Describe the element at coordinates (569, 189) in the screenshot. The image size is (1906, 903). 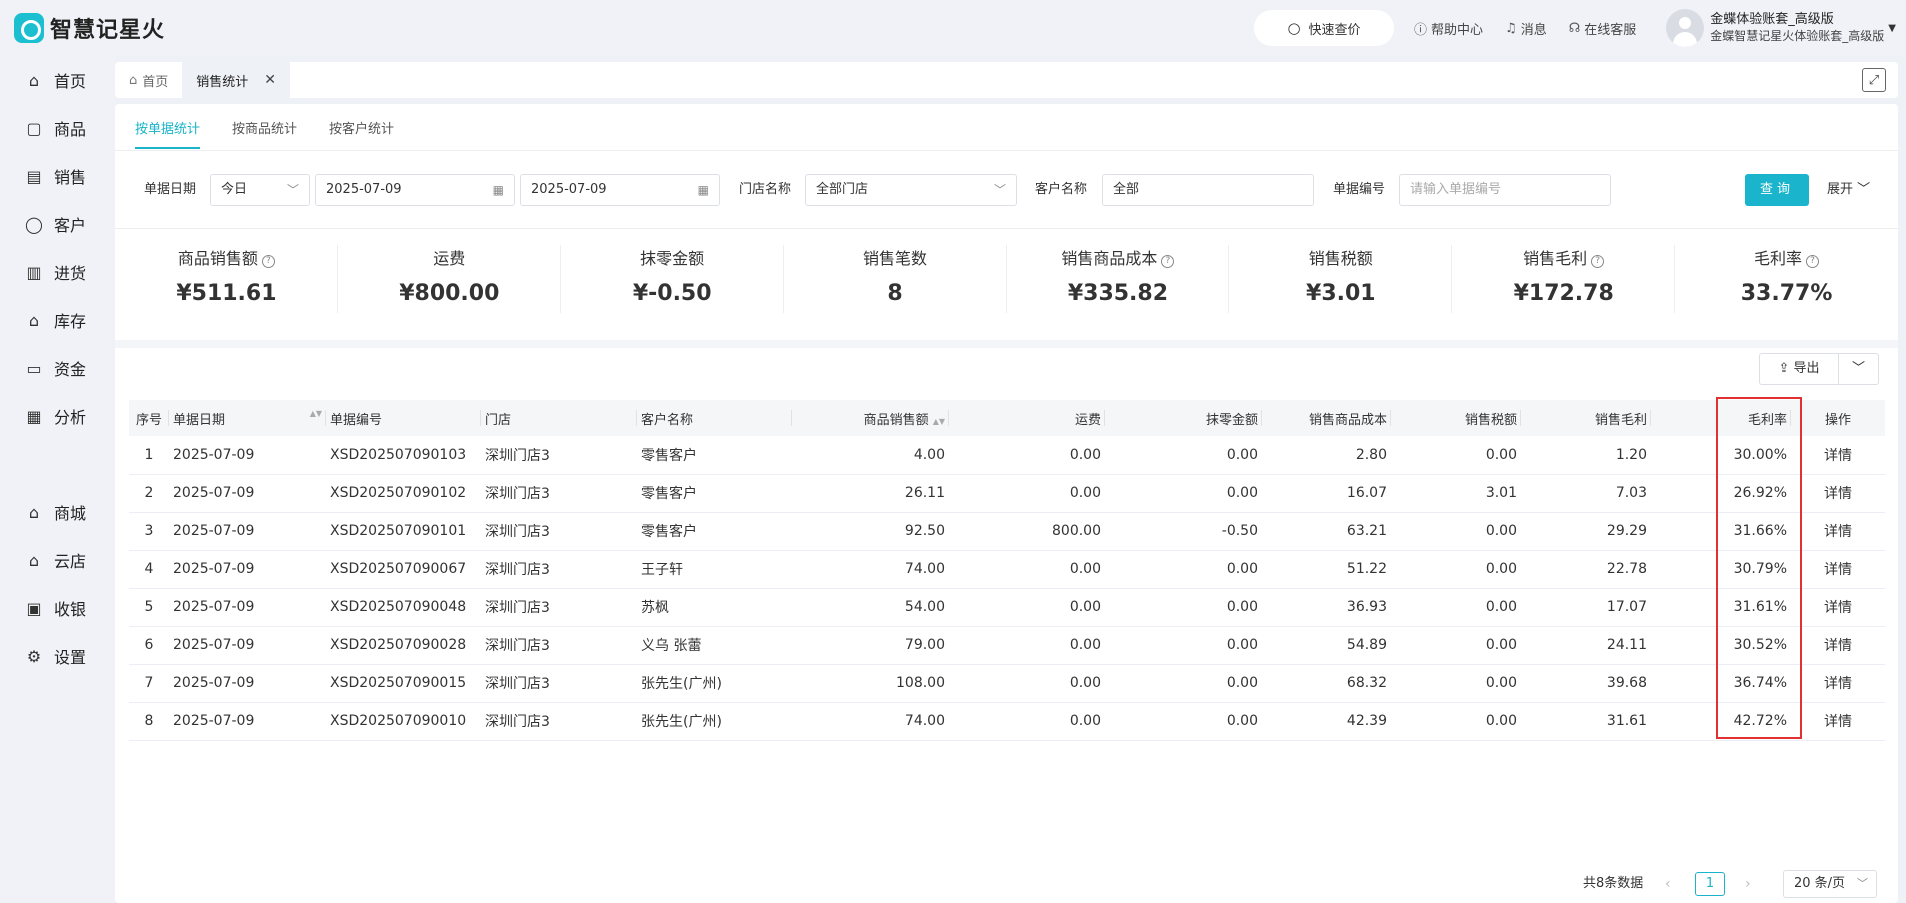
I see `end-date-value: 2025-07-09` at that location.